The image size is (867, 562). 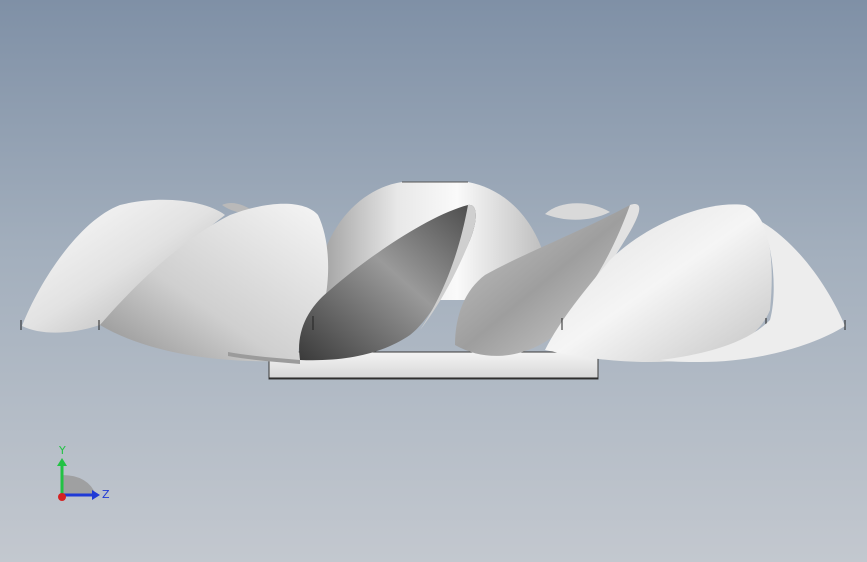 What do you see at coordinates (96, 495) in the screenshot?
I see `z-axis-arrowhead` at bounding box center [96, 495].